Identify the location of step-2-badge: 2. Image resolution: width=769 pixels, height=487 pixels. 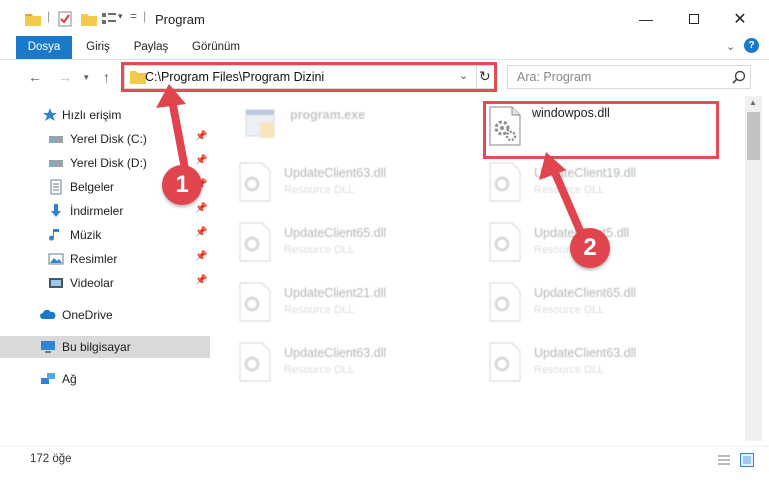
(590, 248).